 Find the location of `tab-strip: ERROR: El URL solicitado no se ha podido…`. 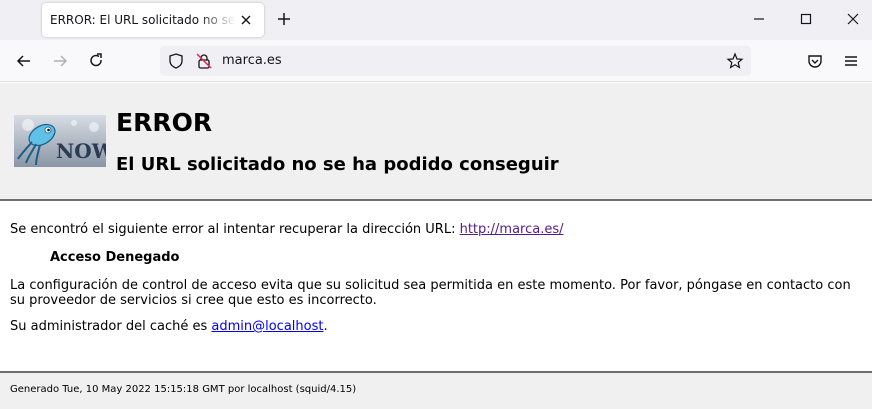

tab-strip: ERROR: El URL solicitado no se ha podido… is located at coordinates (436, 20).